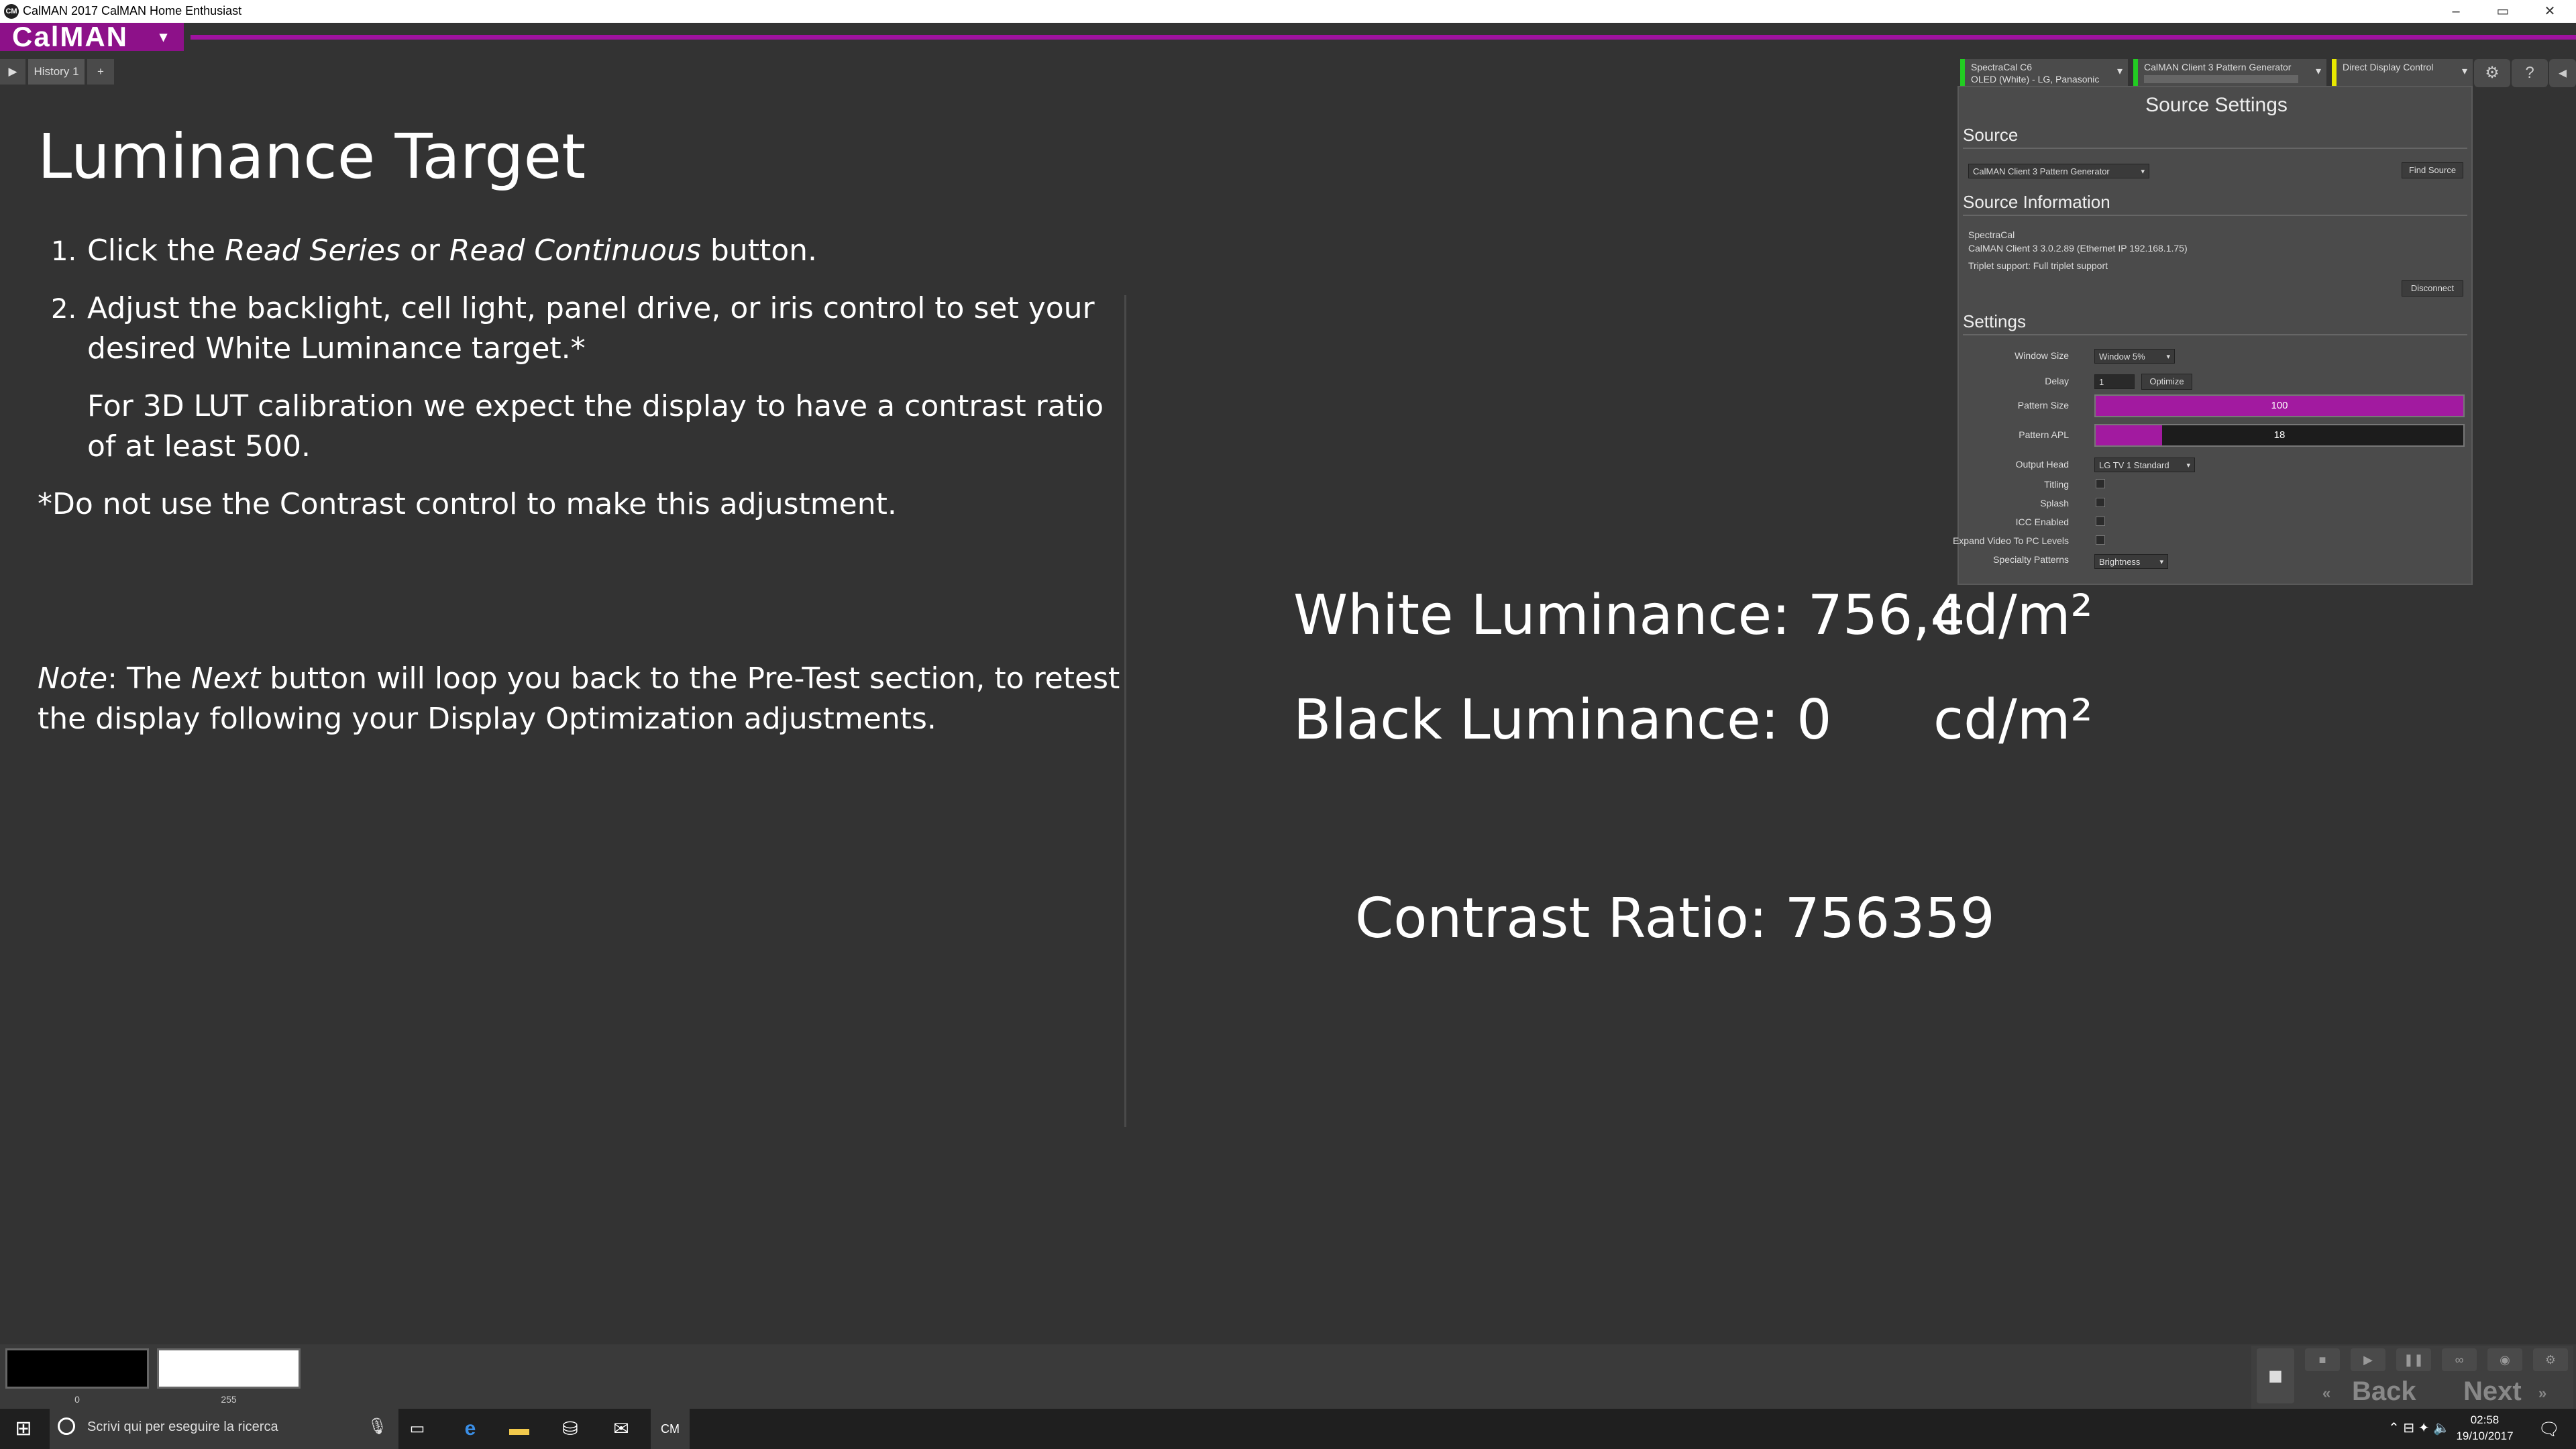  Describe the element at coordinates (70, 36) in the screenshot. I see `logo-text: CalMAN` at that location.